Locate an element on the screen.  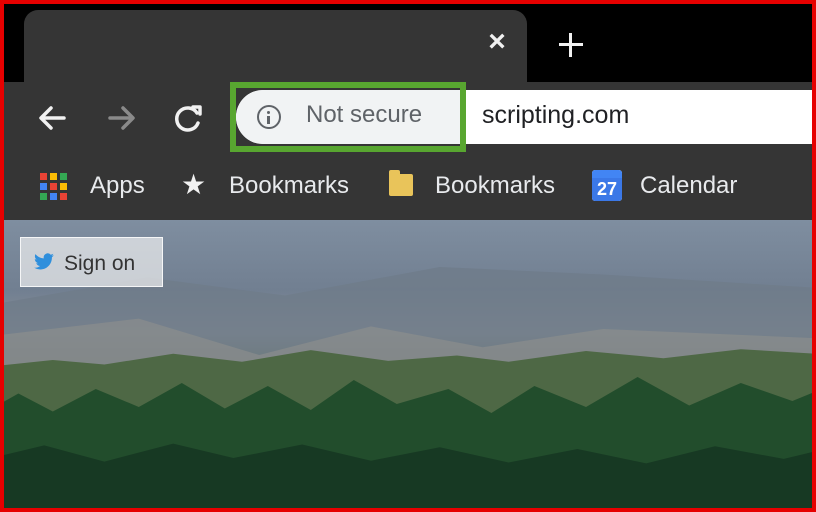
bookmark-folder-bookmarks: Bookmarks is located at coordinates (479, 185).